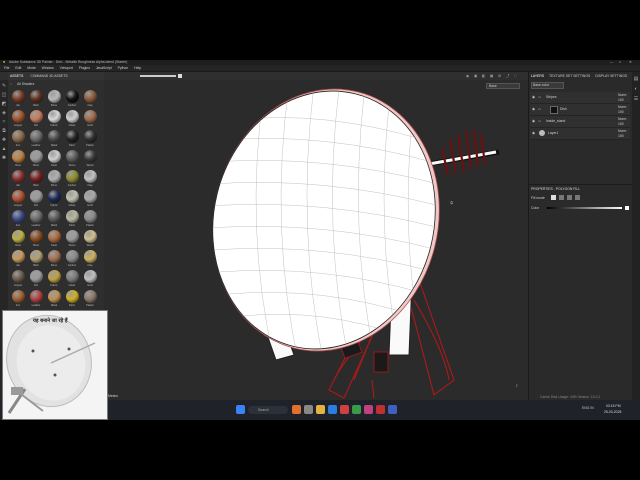 This screenshot has height=480, width=640. What do you see at coordinates (499, 76) in the screenshot?
I see `settings-icon: ⚙` at bounding box center [499, 76].